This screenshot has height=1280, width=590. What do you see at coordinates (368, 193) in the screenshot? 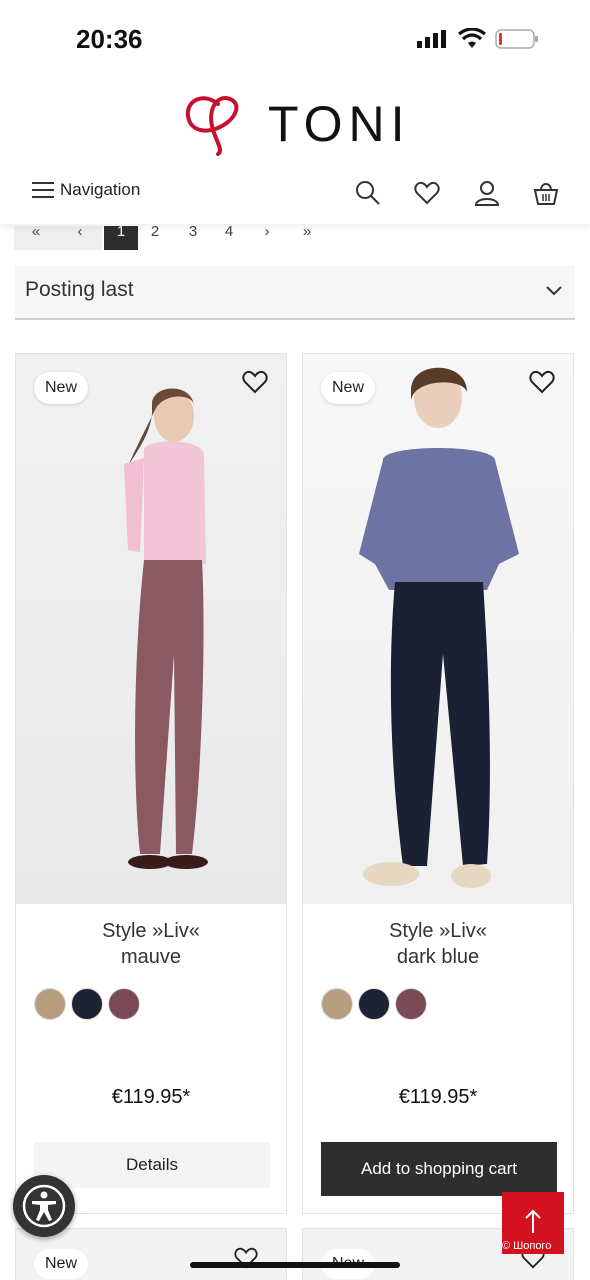
I see `search-icon` at bounding box center [368, 193].